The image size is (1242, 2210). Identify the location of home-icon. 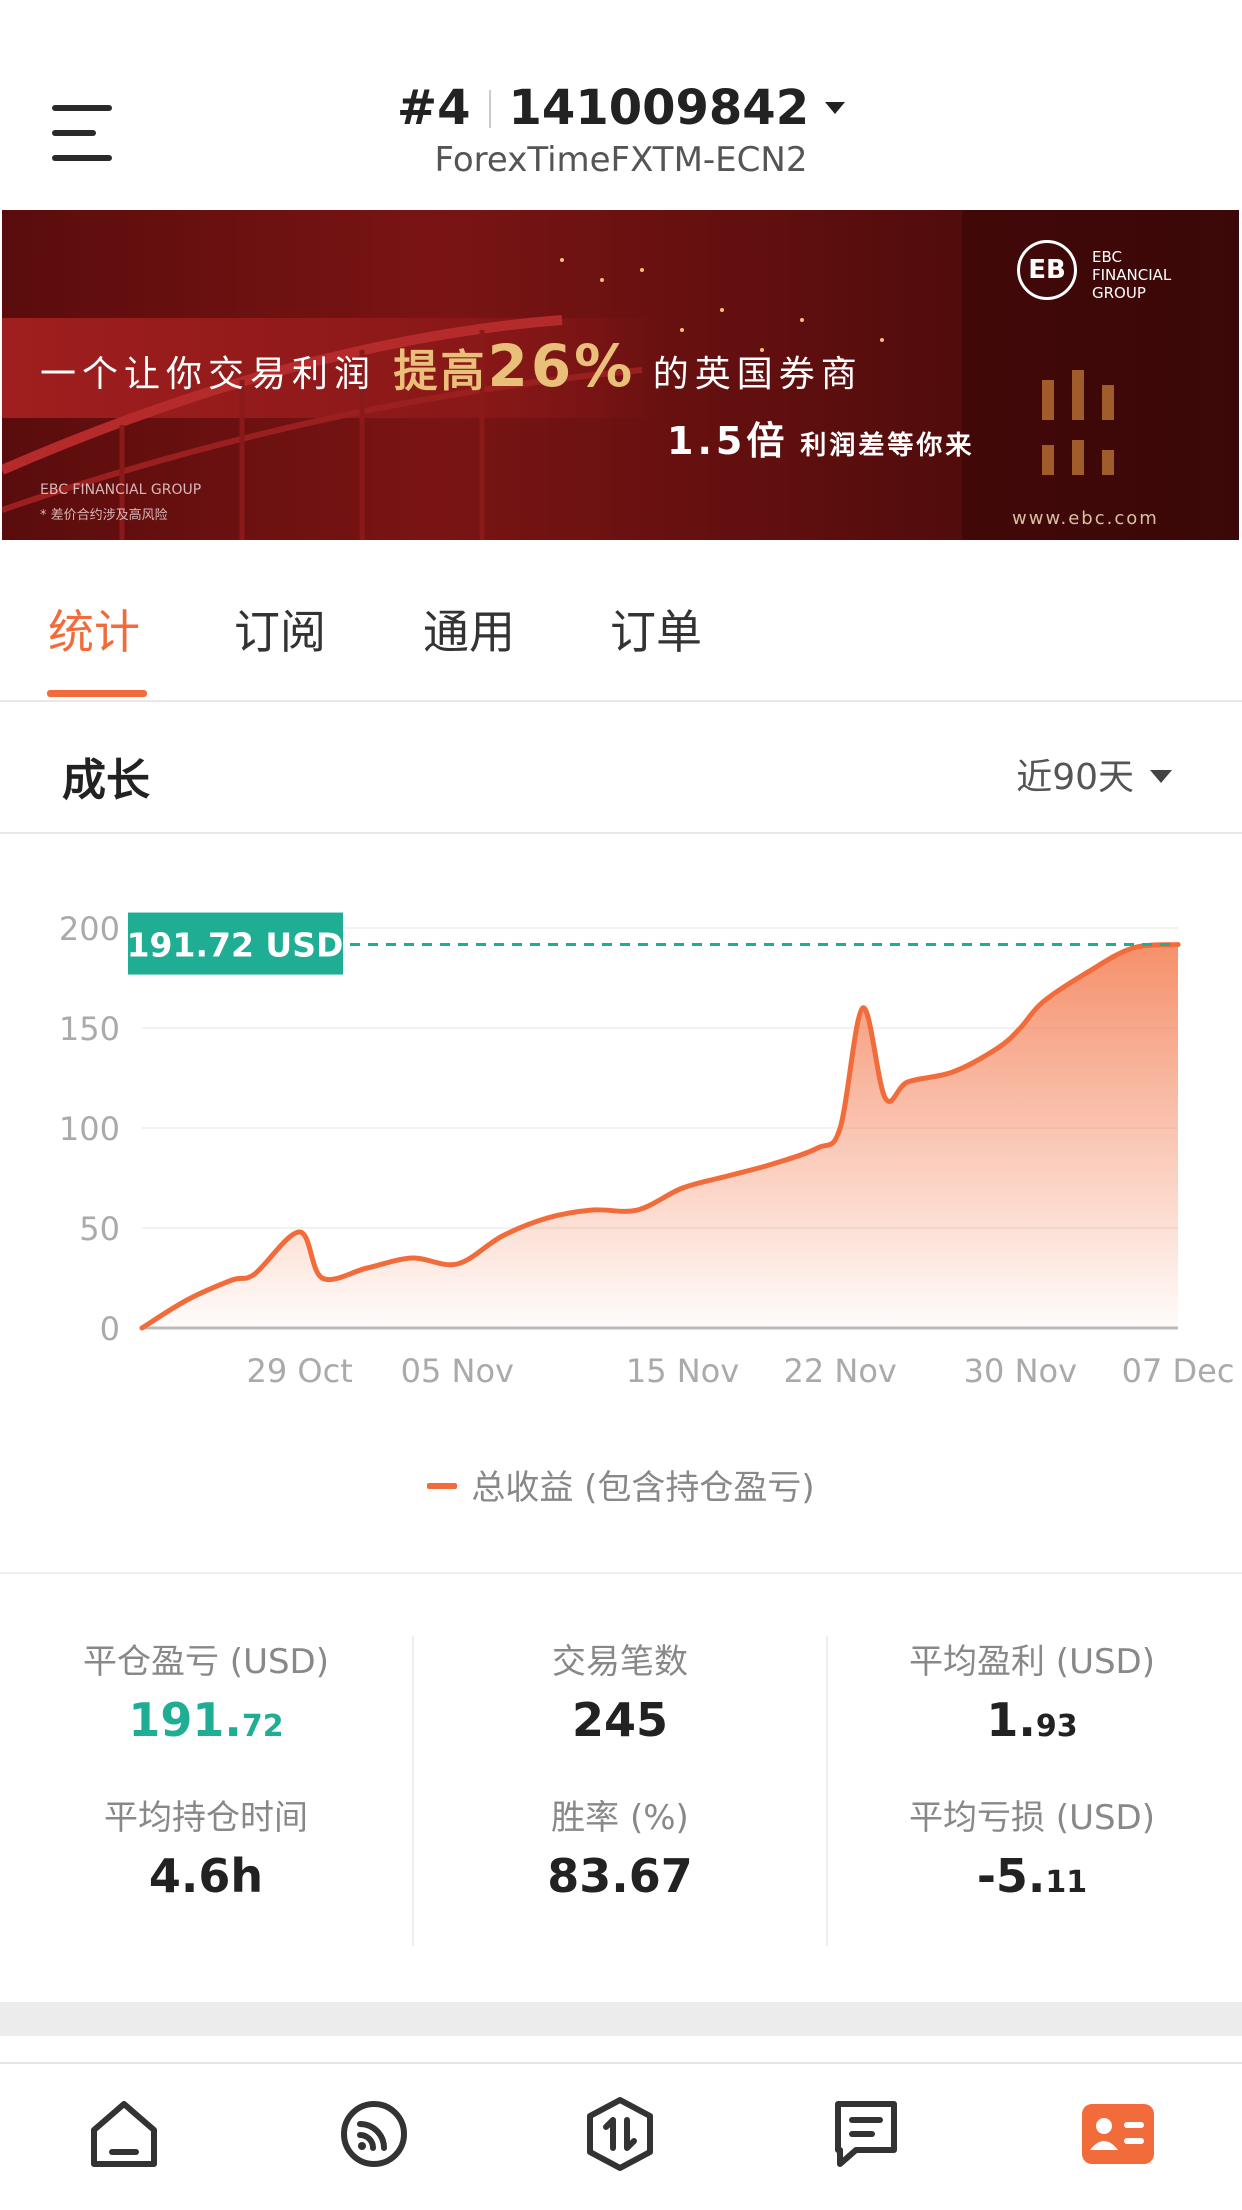
(124, 2134).